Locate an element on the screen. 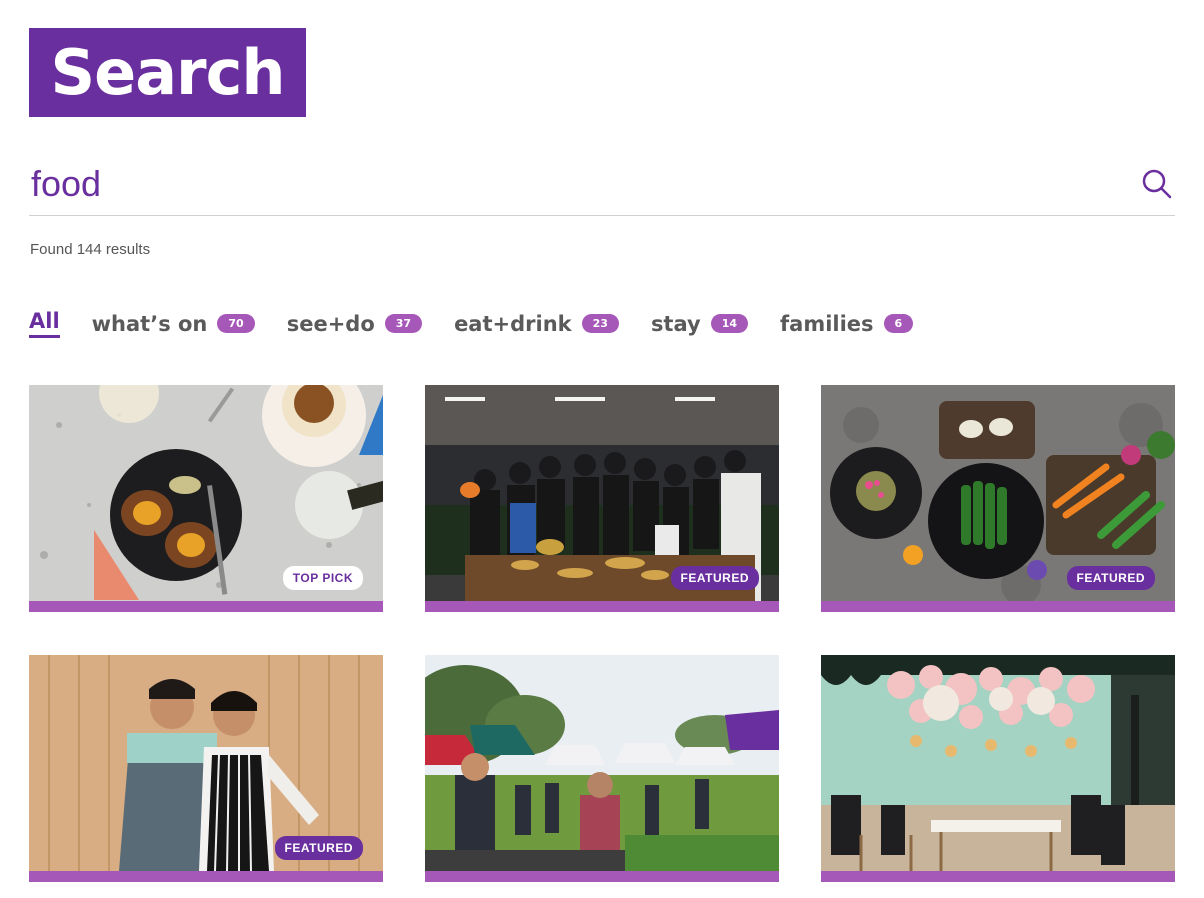 The width and height of the screenshot is (1204, 898). tab-label: families is located at coordinates (827, 323).